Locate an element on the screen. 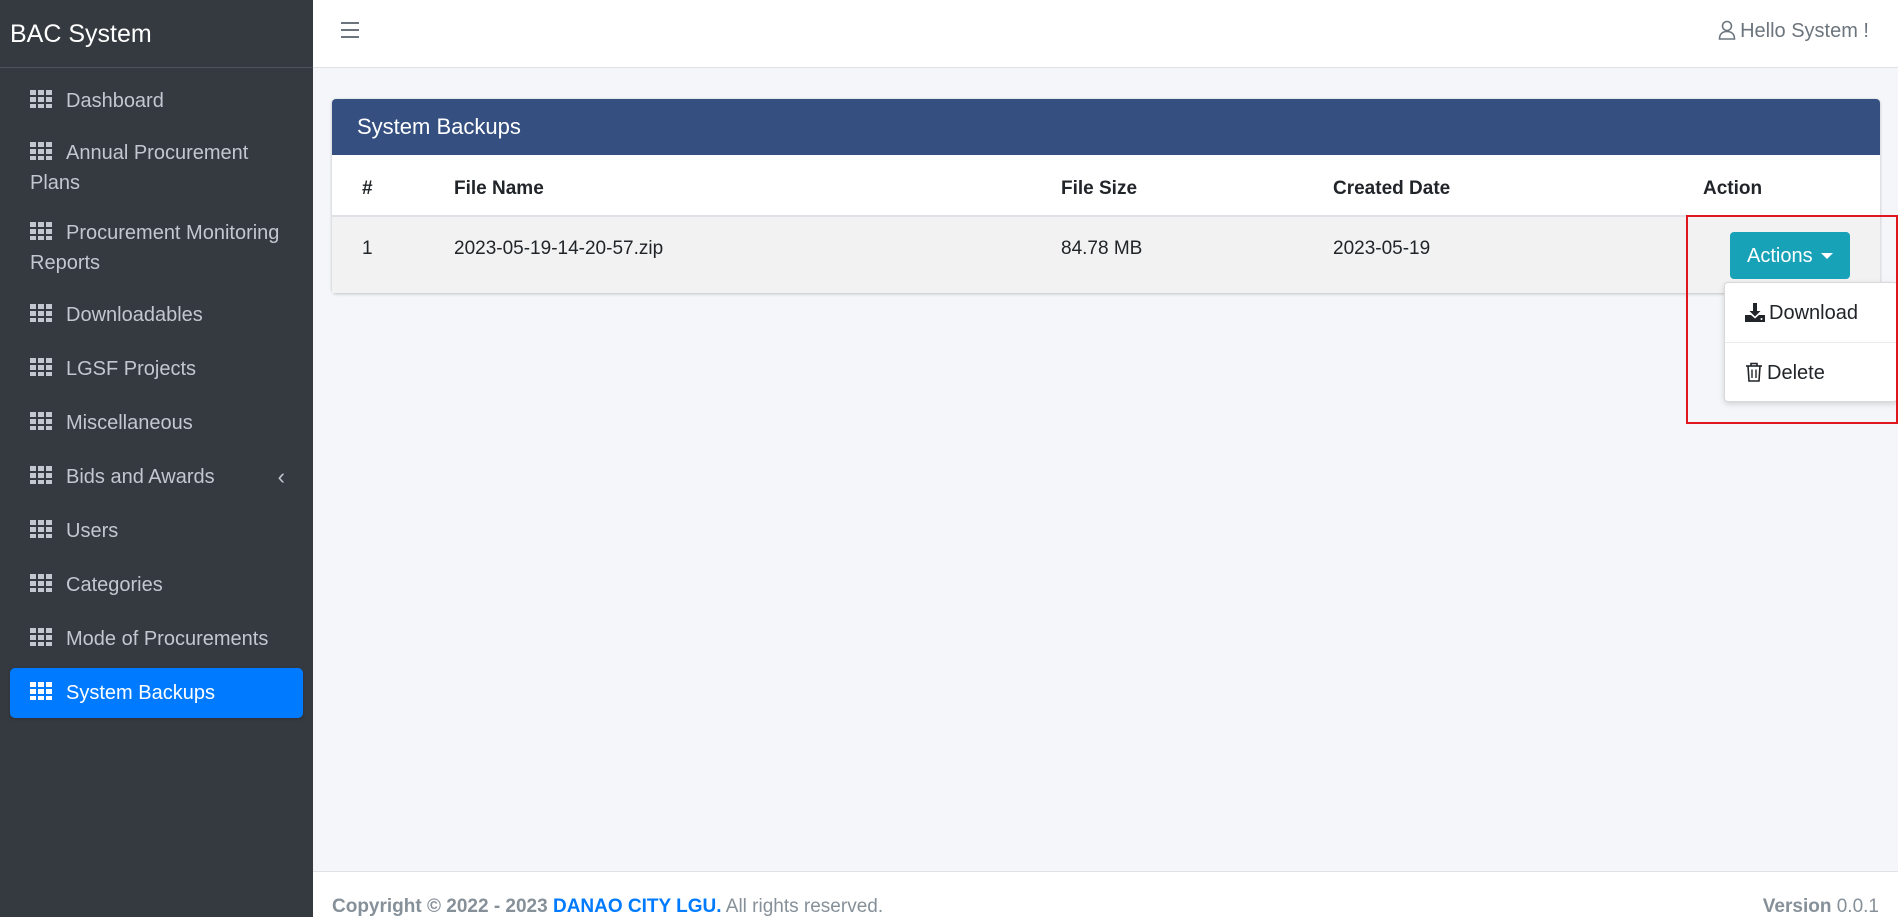 The width and height of the screenshot is (1898, 917). sidebar-item-label: Categories is located at coordinates (114, 585).